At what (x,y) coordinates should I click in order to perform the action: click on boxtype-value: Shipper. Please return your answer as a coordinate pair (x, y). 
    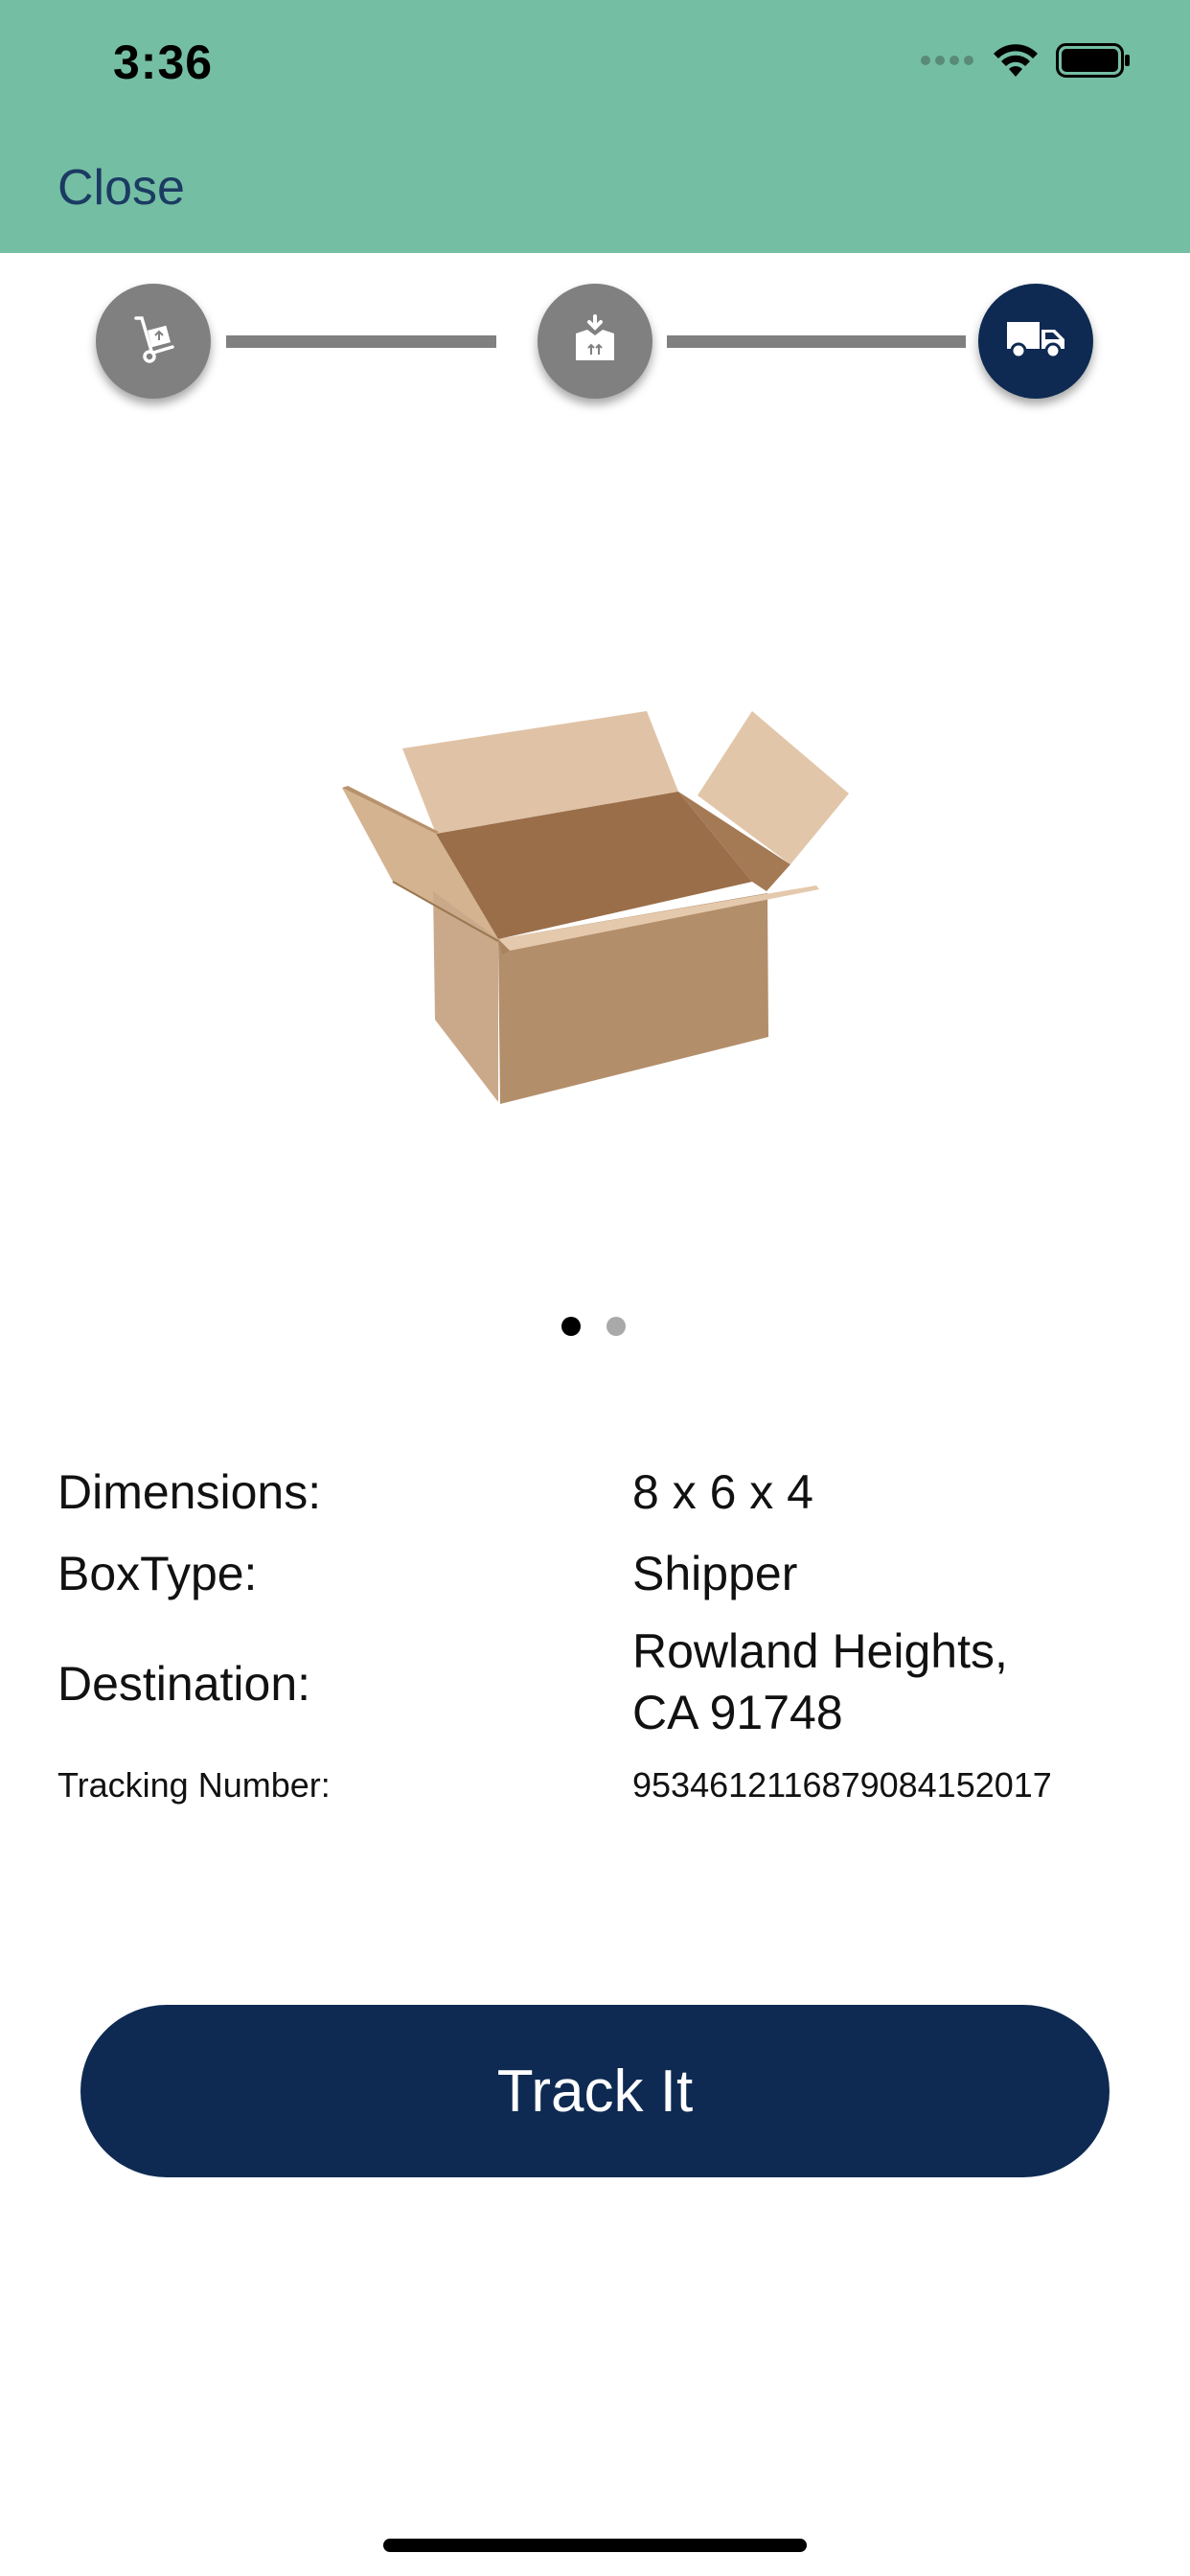
    Looking at the image, I should click on (715, 1573).